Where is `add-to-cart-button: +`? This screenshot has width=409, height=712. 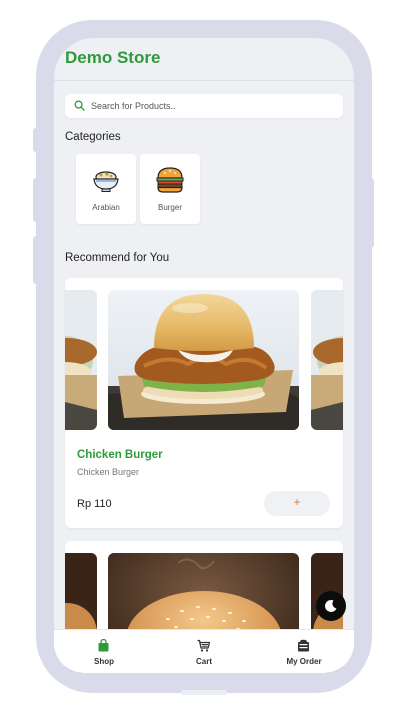
add-to-cart-button: + is located at coordinates (297, 503).